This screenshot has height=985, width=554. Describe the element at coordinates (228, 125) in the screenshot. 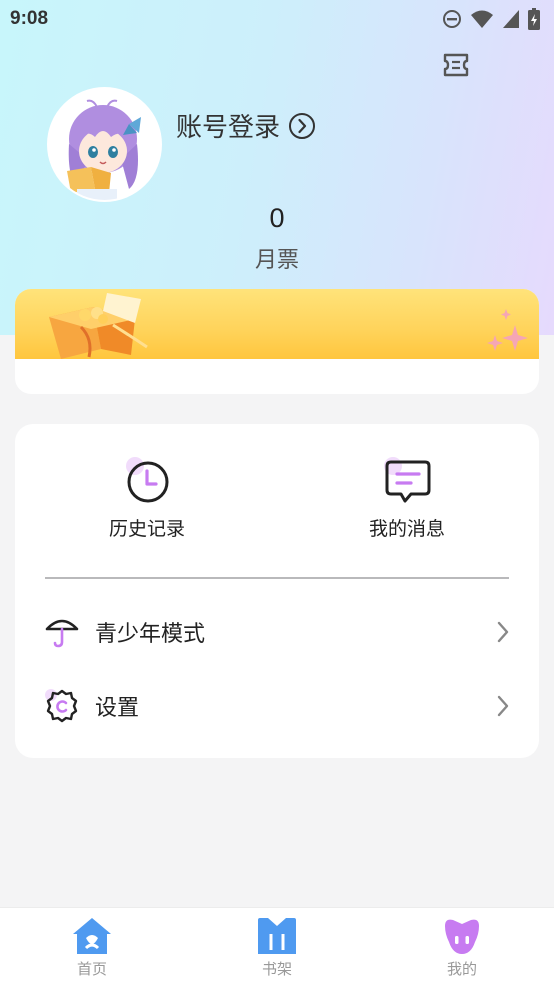

I see `login-label: 账号登录` at that location.